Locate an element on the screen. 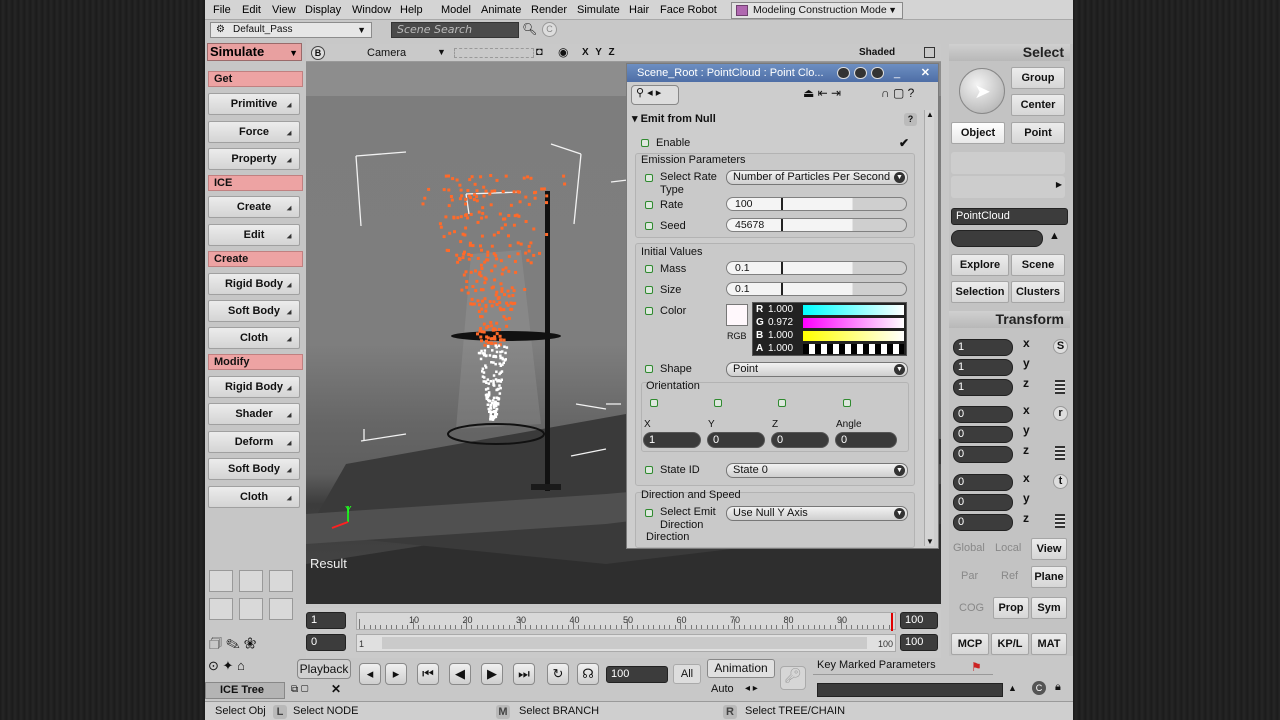 Image resolution: width=1280 pixels, height=720 pixels. auto-key-toggle: Auto is located at coordinates (722, 689).